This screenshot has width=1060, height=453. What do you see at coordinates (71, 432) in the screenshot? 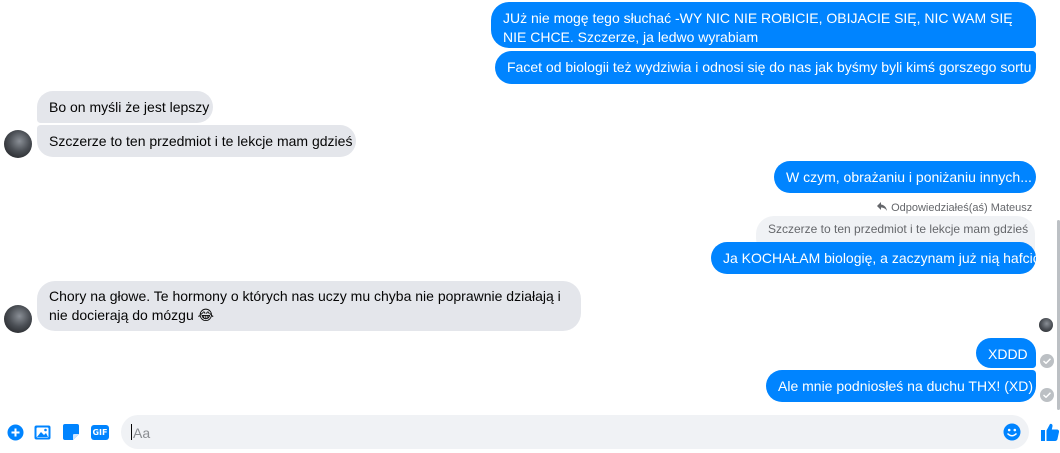
I see `sticker-icon` at bounding box center [71, 432].